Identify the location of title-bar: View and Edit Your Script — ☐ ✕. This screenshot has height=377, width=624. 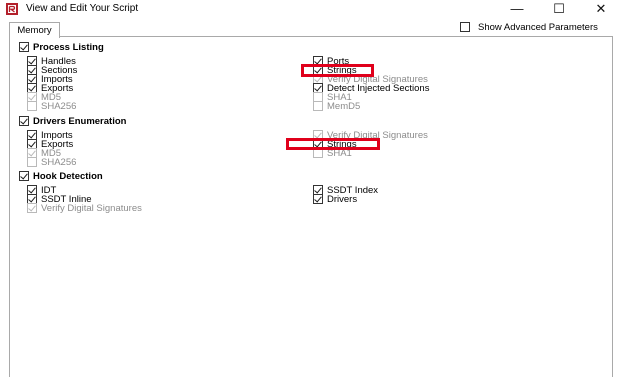
(312, 9).